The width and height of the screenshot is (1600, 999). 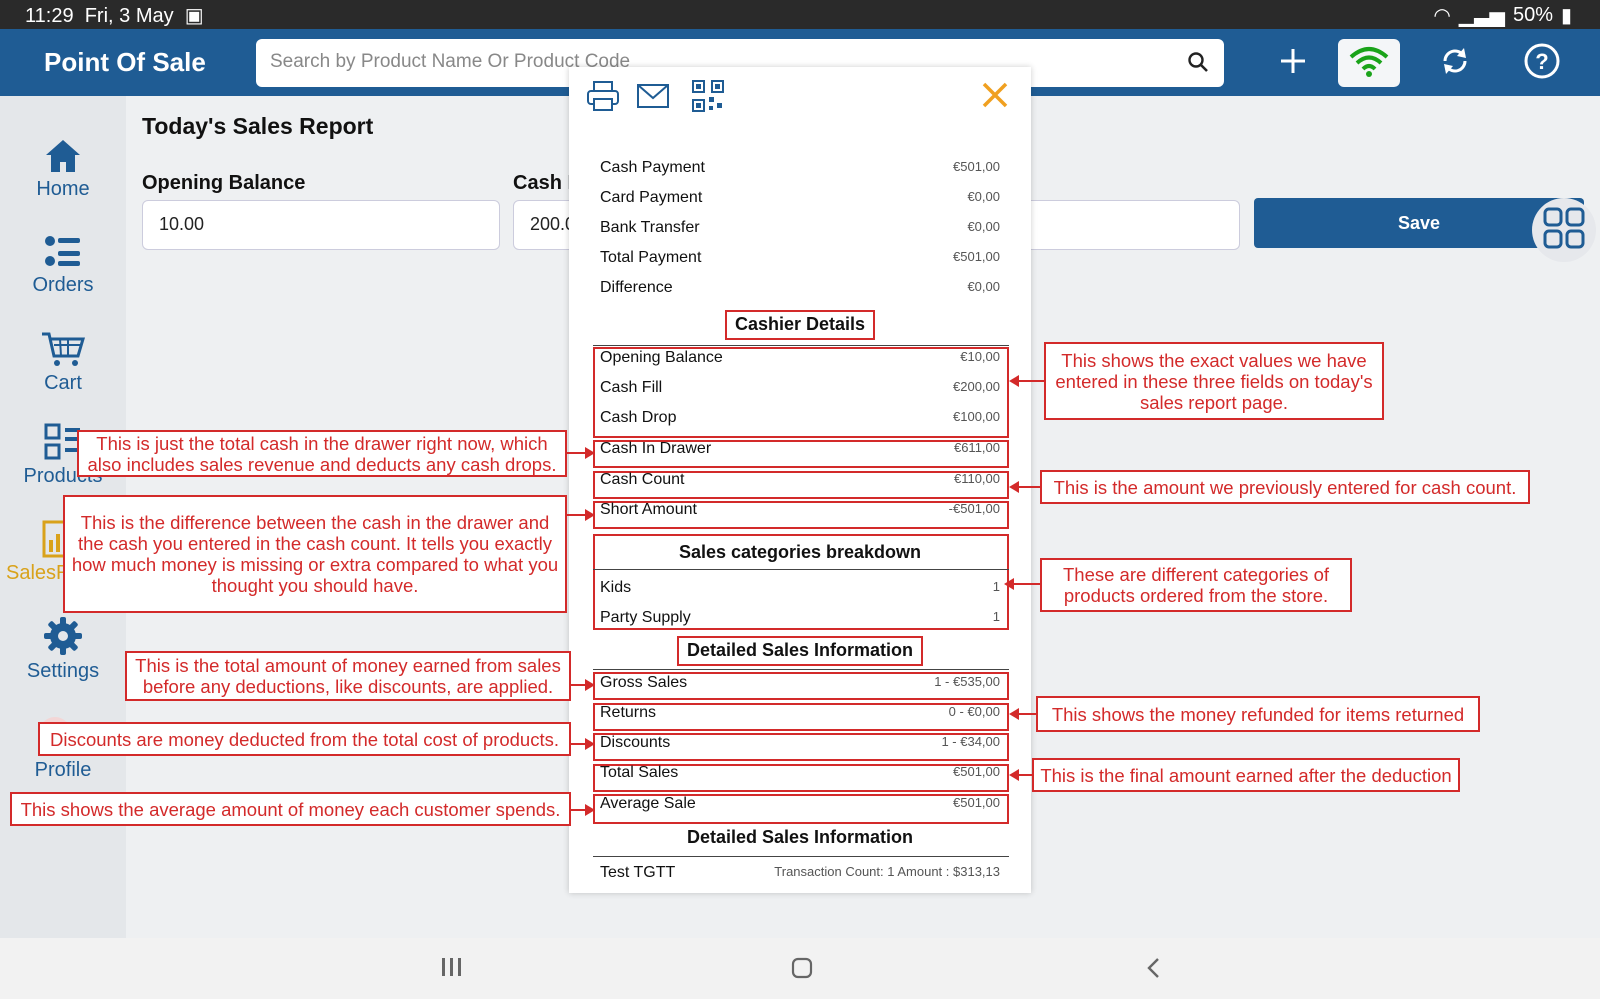 I want to click on detail-row: Average Sale €501,00, so click(x=800, y=803).